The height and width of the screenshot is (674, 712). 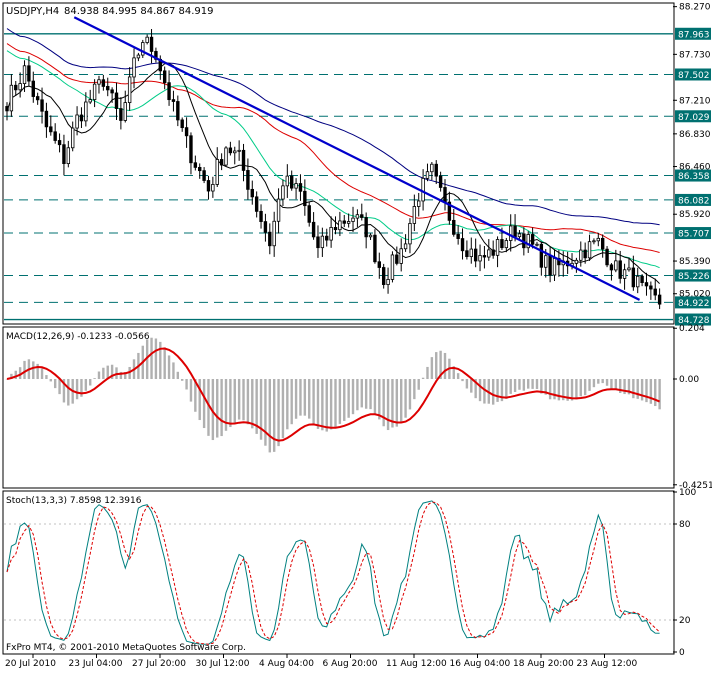 What do you see at coordinates (223, 664) in the screenshot?
I see `time-tick-label: 30 Jul 12:00` at bounding box center [223, 664].